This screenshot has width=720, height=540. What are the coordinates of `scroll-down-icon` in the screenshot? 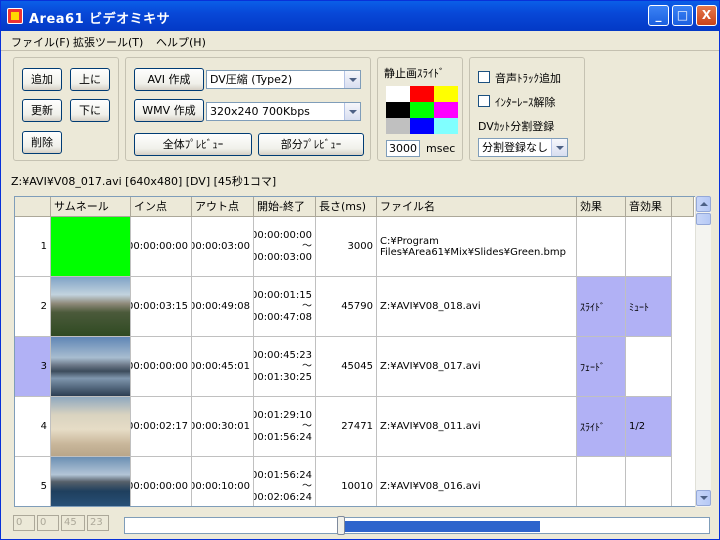 It's located at (703, 498).